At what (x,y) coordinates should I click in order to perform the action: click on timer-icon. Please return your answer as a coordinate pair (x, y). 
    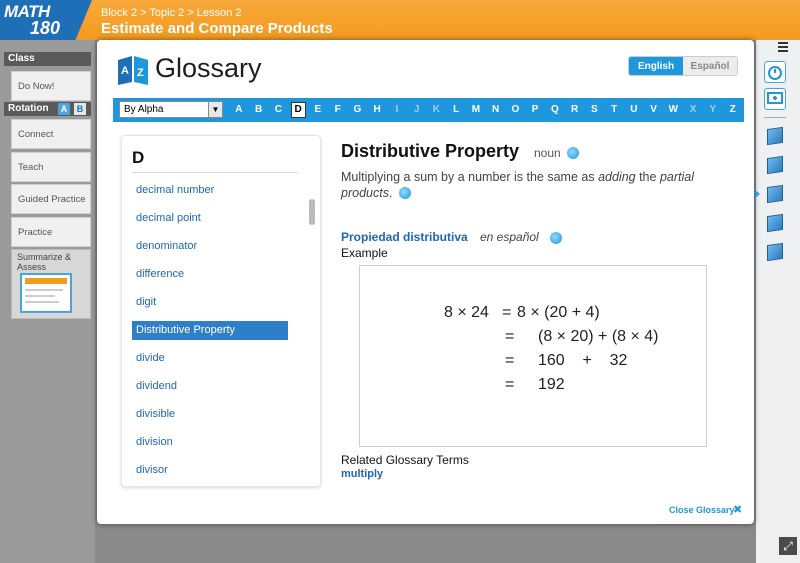
    Looking at the image, I should click on (775, 72).